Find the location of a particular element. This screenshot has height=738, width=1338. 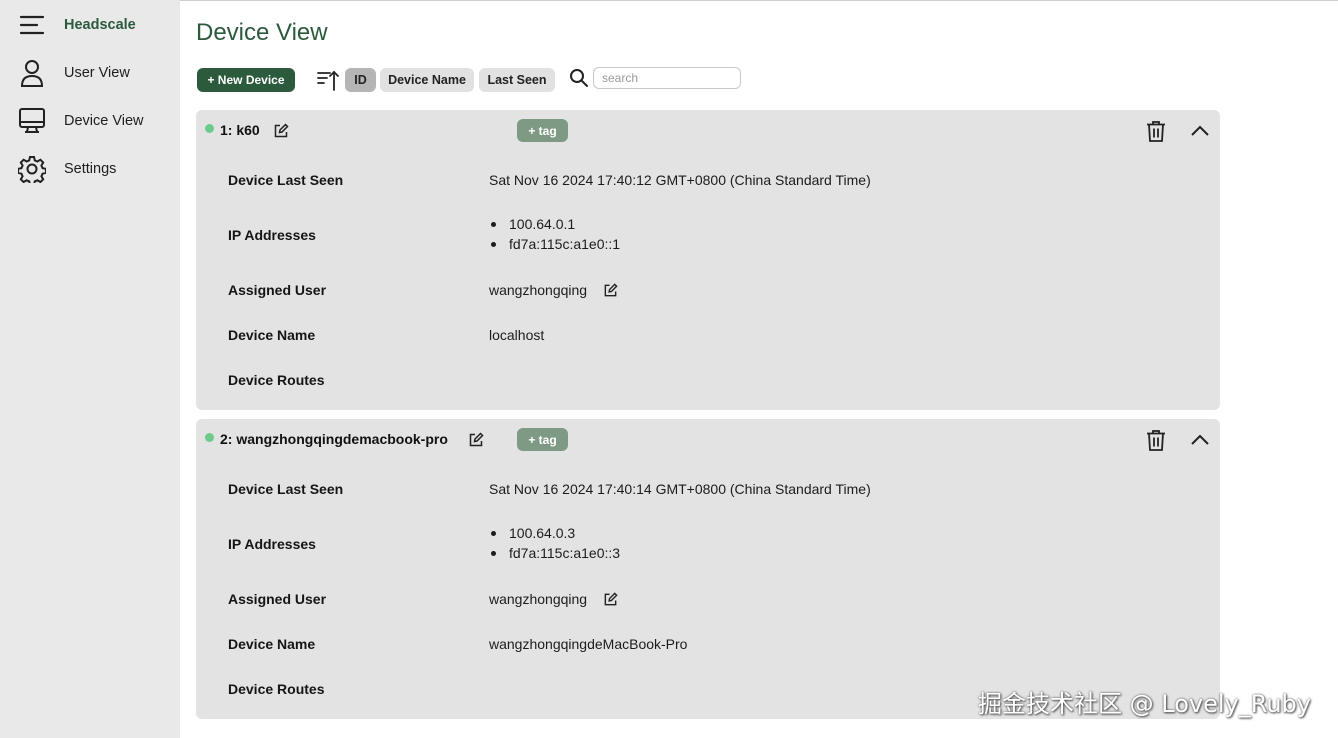

sort-chip-device-name: Device Name is located at coordinates (427, 80).